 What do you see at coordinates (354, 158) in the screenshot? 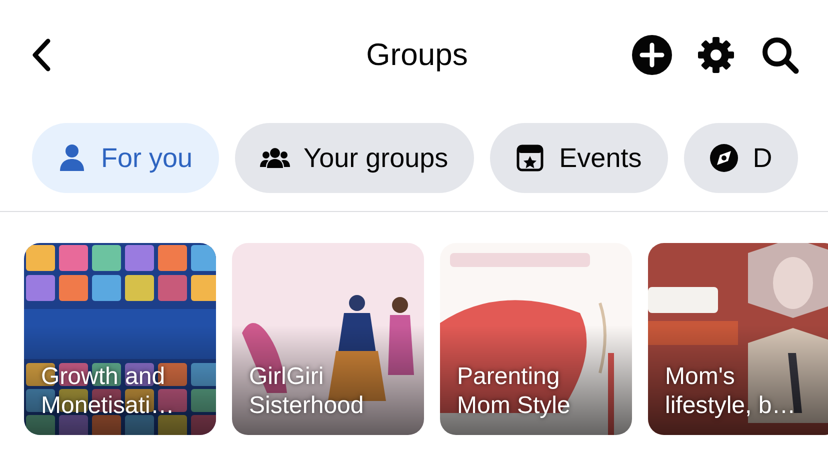
I see `filter-tab: Your groups` at bounding box center [354, 158].